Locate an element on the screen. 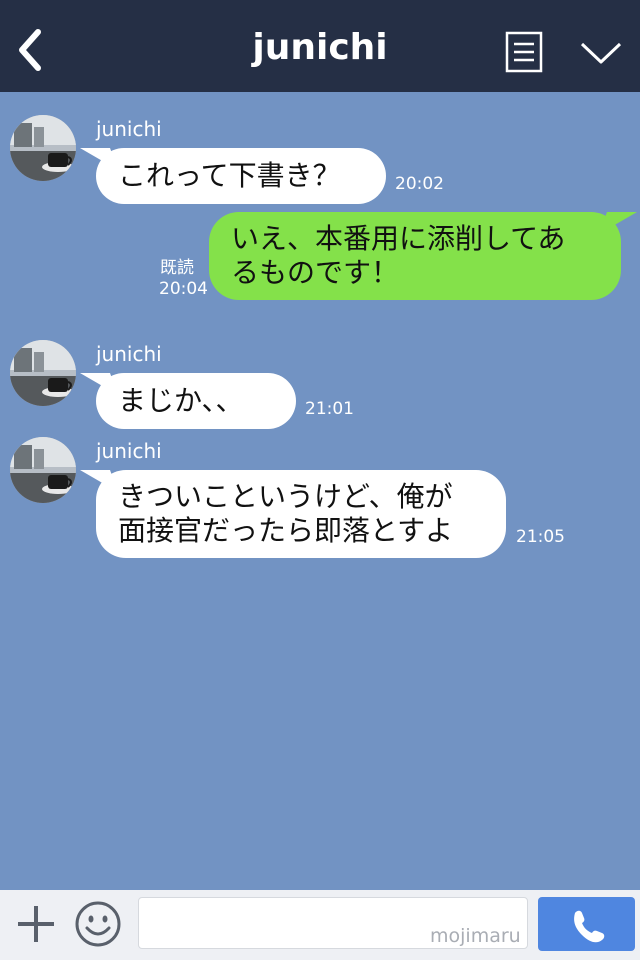 The width and height of the screenshot is (640, 960). message-bubble: これって下書き？ is located at coordinates (241, 176).